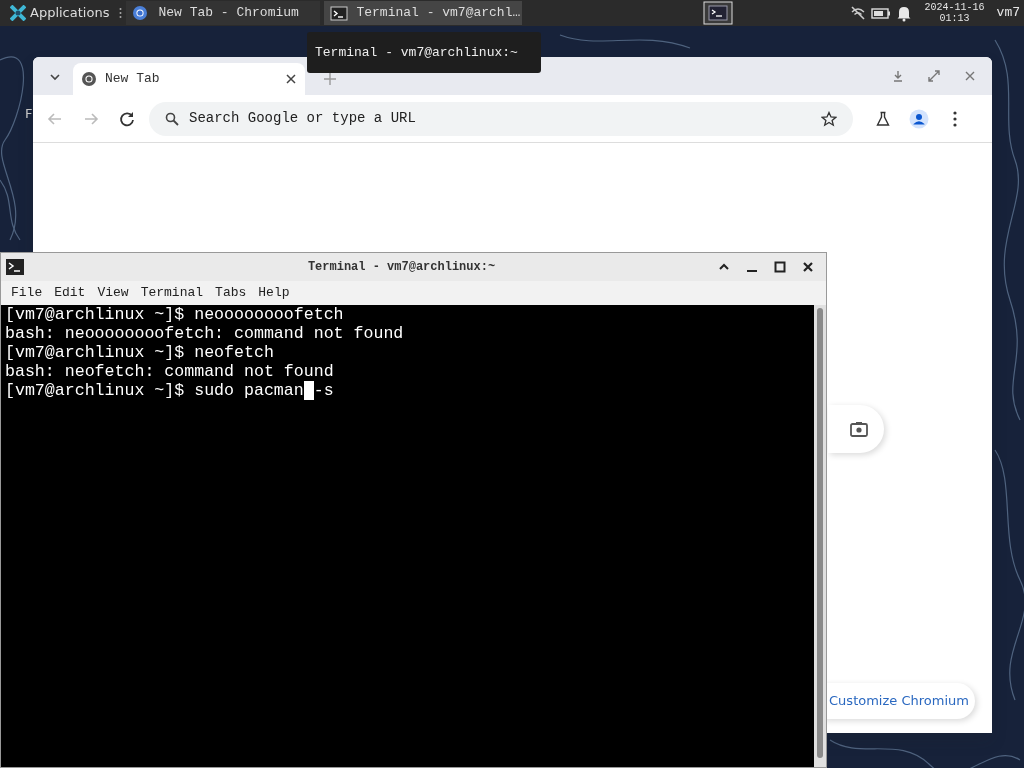  I want to click on user-name: vm7, so click(1008, 13).